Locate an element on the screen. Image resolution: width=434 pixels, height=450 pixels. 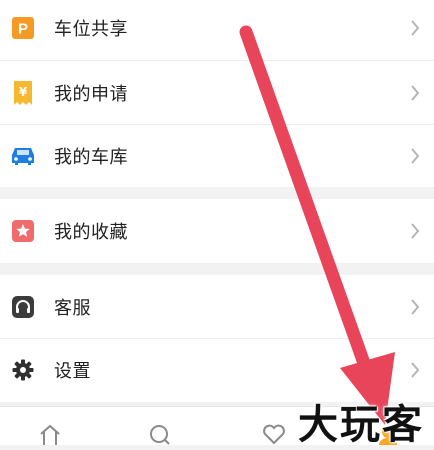
home-icon is located at coordinates (50, 434).